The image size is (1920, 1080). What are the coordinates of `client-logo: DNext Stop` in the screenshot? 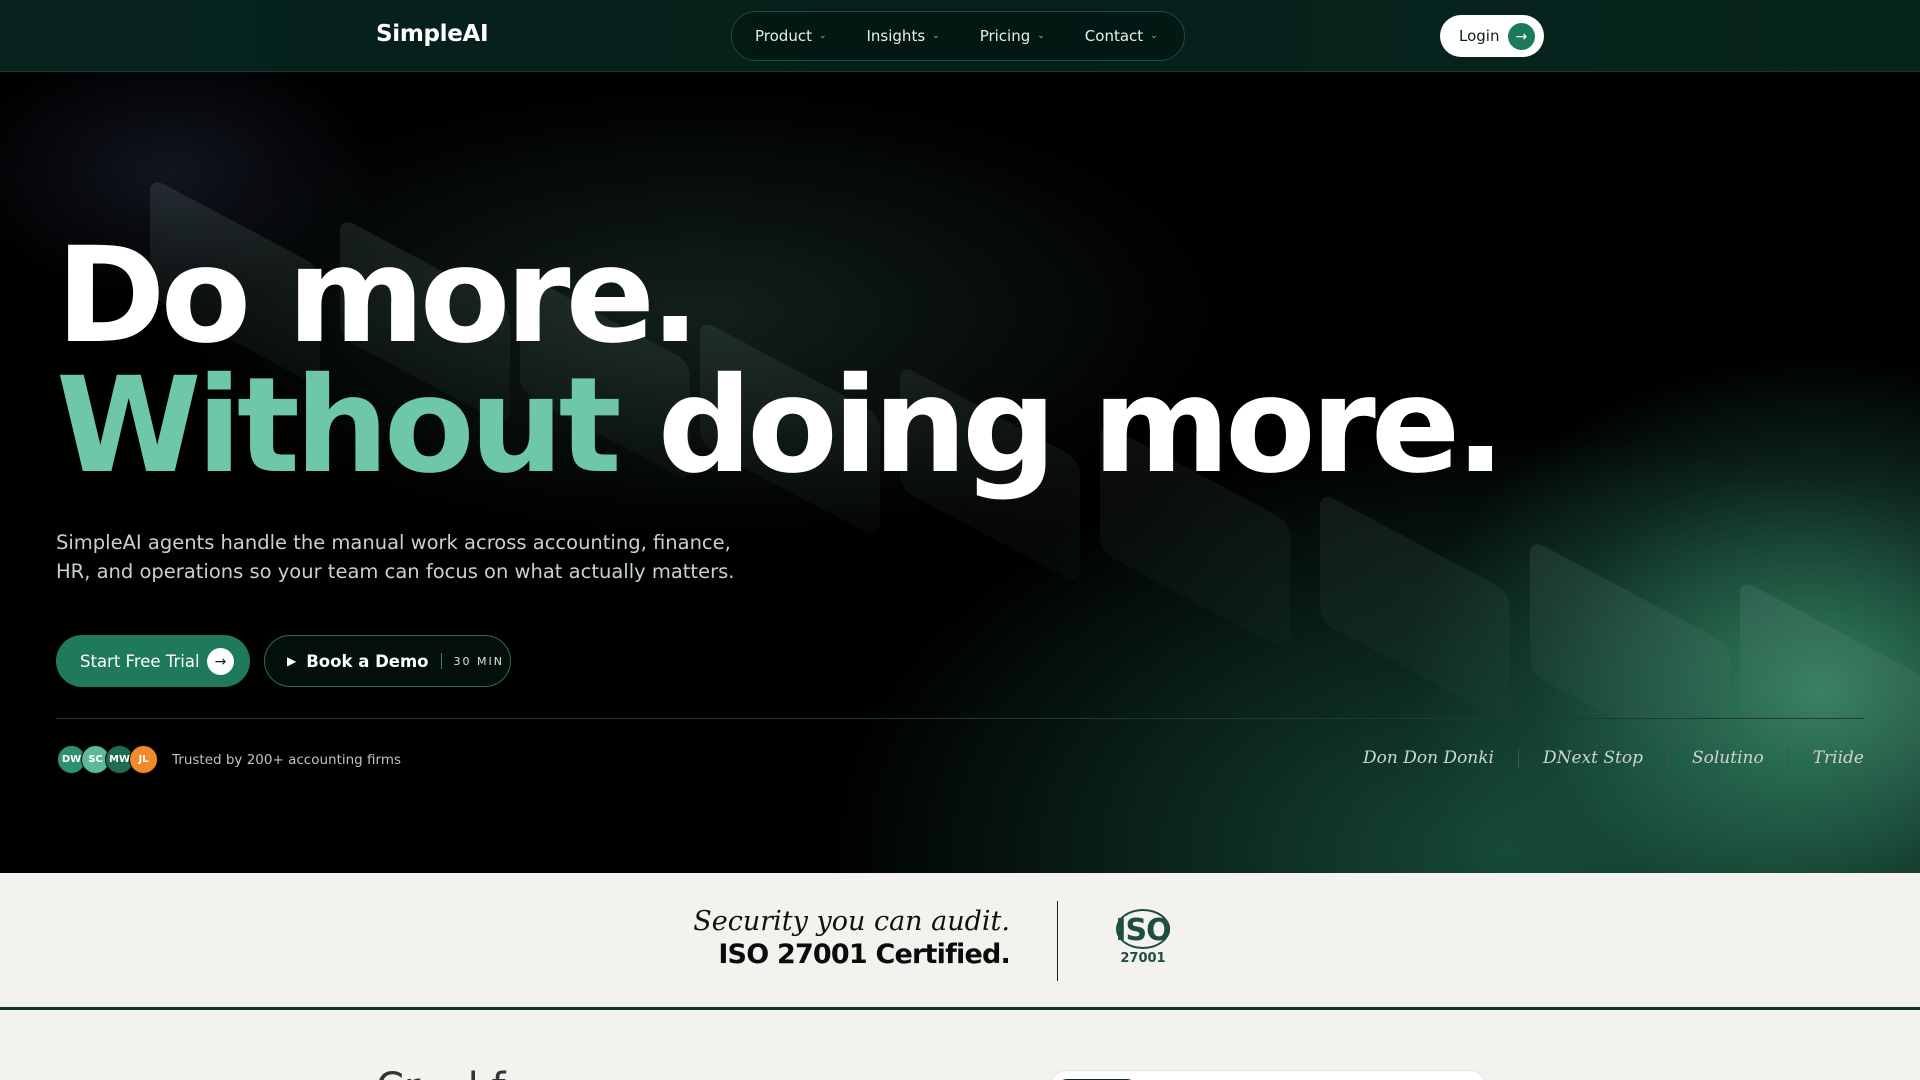 It's located at (1592, 758).